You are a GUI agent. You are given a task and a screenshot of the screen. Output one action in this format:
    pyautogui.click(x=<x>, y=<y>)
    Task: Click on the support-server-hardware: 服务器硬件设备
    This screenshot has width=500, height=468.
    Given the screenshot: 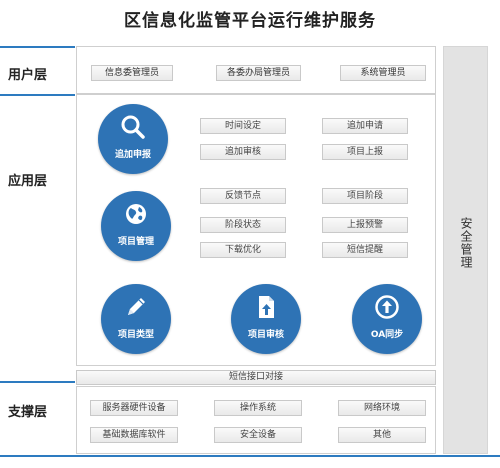 What is the action you would take?
    pyautogui.click(x=134, y=408)
    